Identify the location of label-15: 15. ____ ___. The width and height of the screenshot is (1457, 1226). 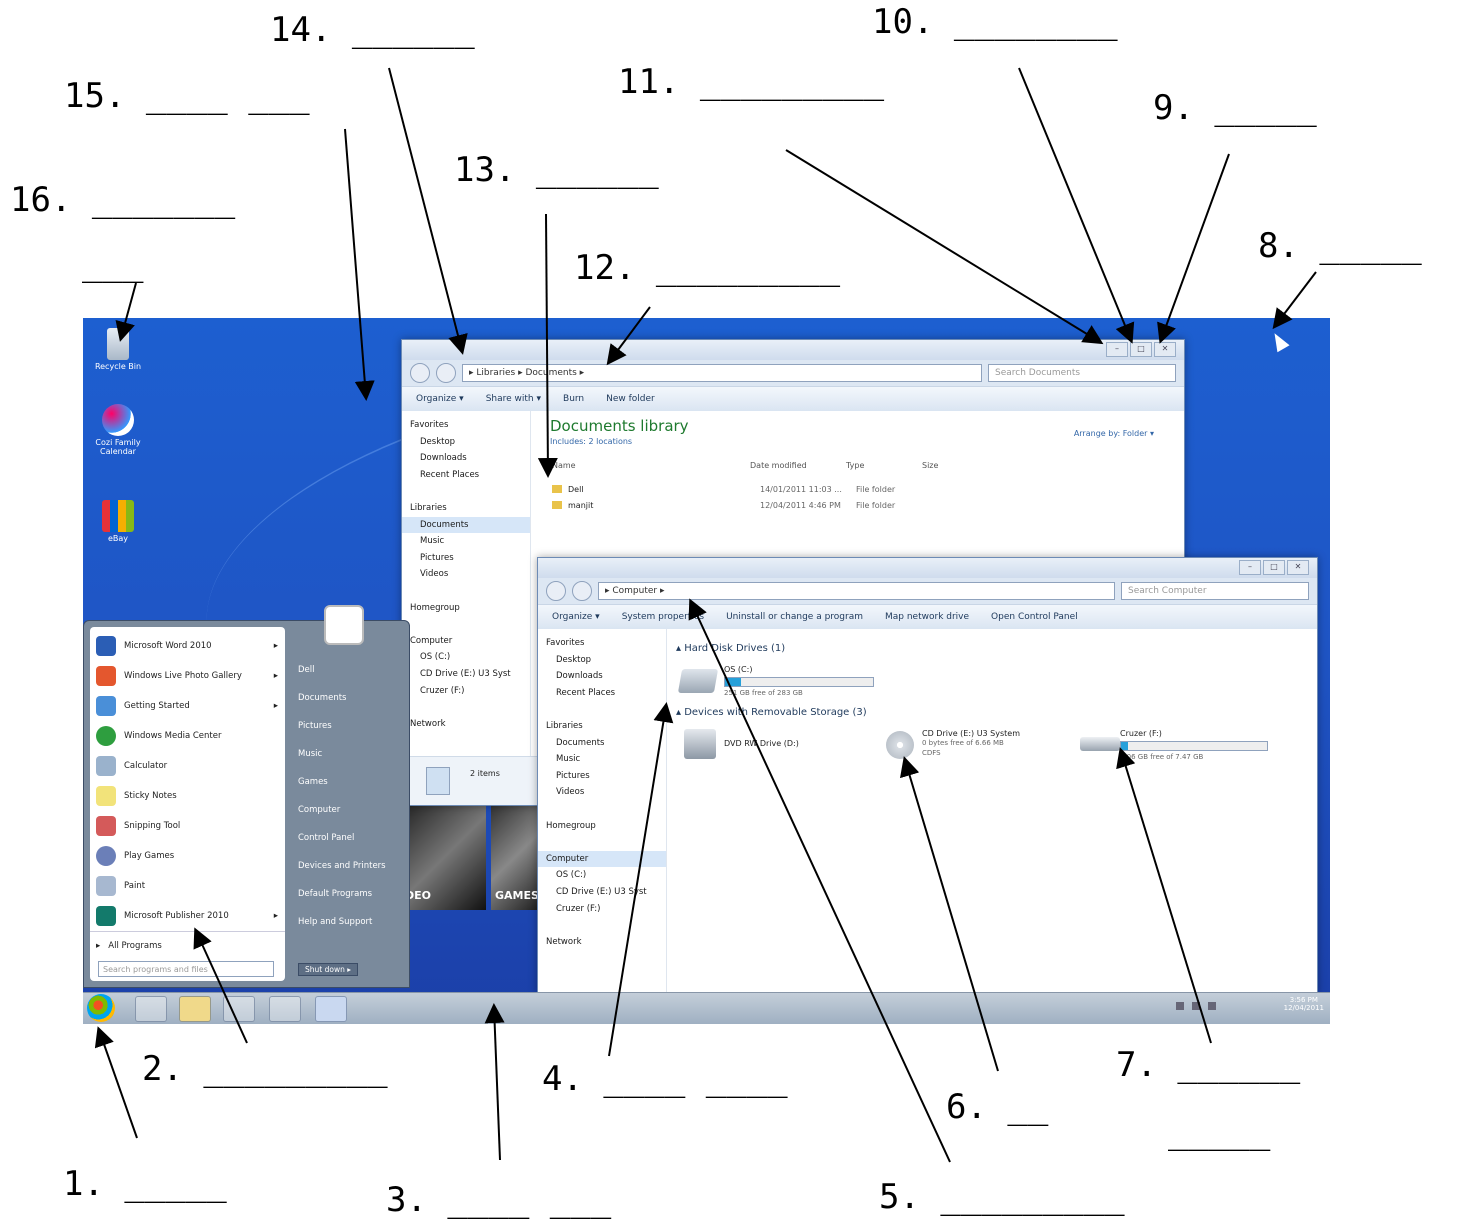
(187, 96).